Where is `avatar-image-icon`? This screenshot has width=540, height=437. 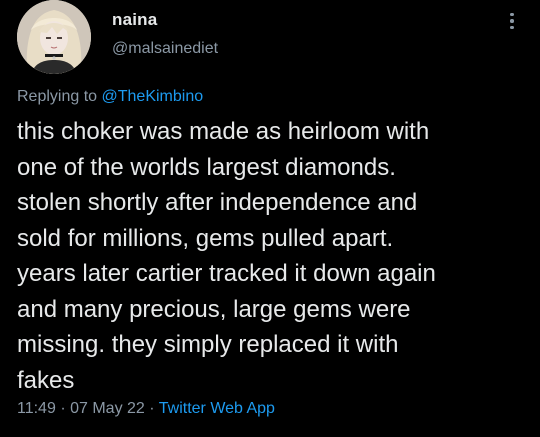
avatar-image-icon is located at coordinates (54, 37).